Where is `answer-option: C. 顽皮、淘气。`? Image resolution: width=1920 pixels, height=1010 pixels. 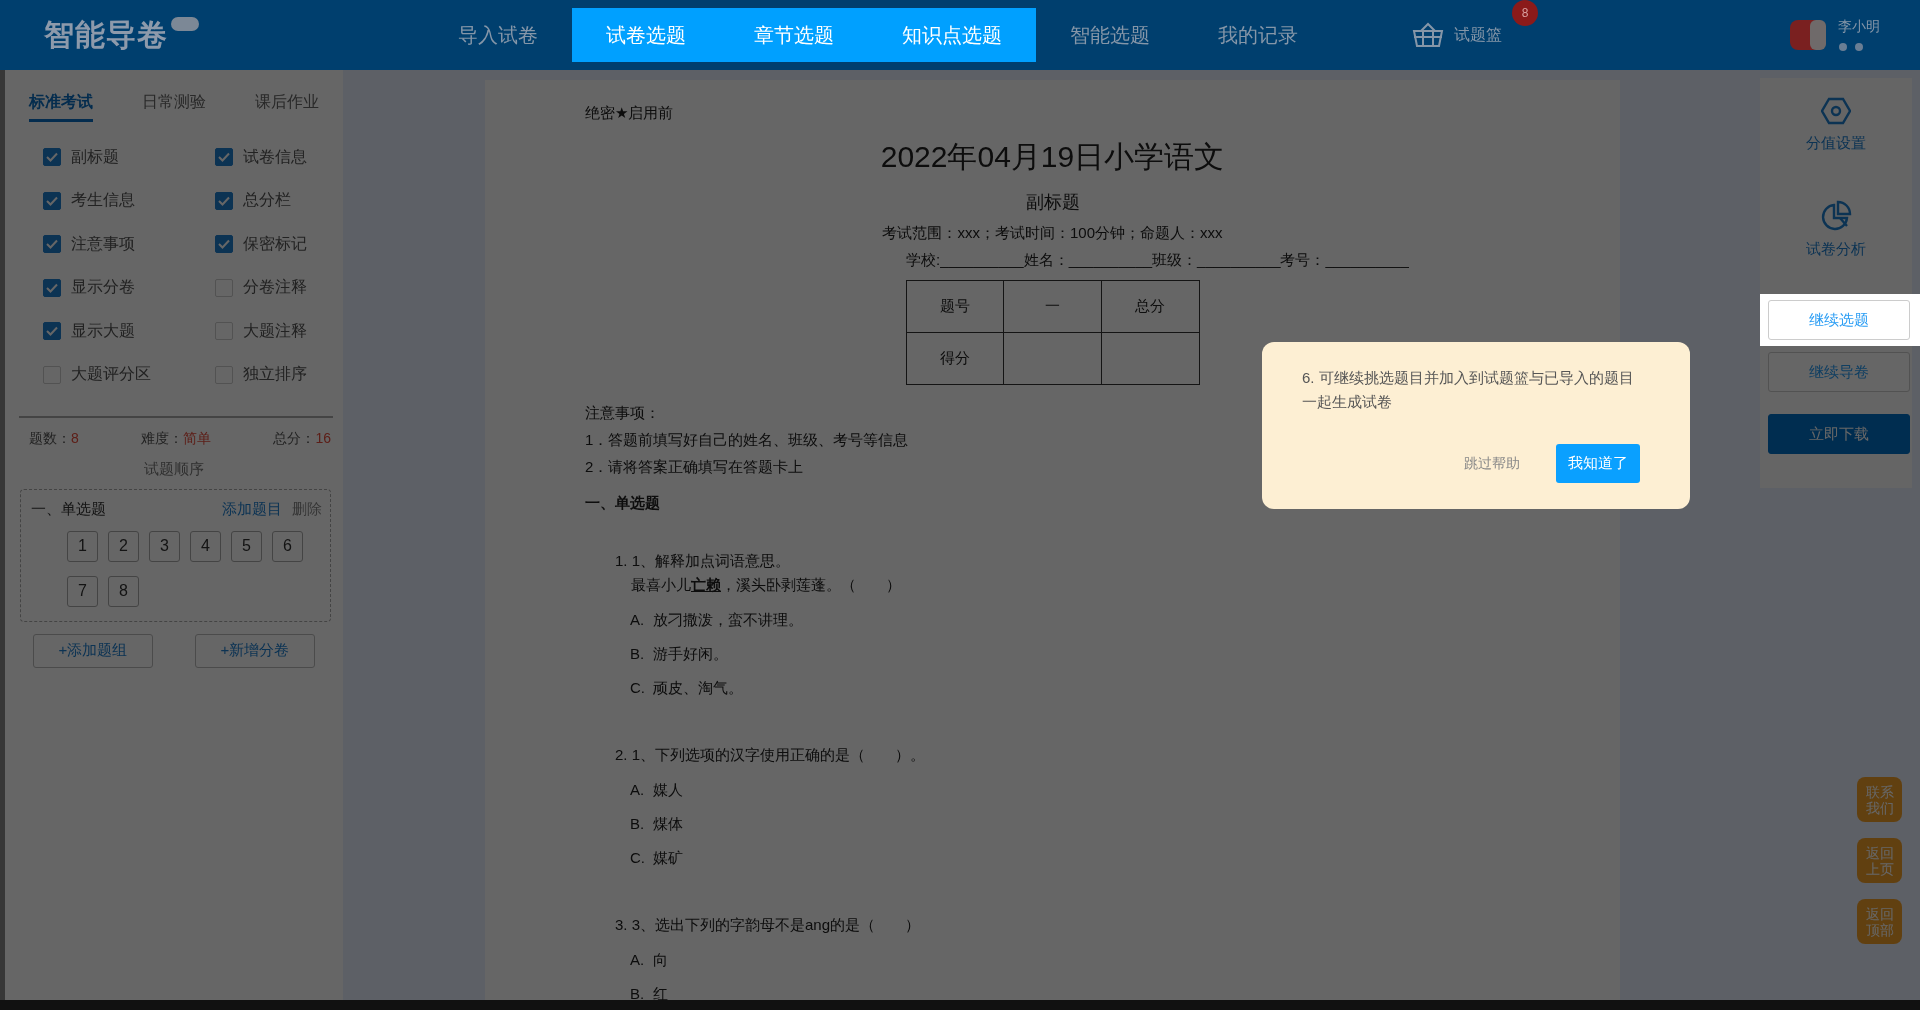
answer-option: C. 顽皮、淘气。 is located at coordinates (1117, 687).